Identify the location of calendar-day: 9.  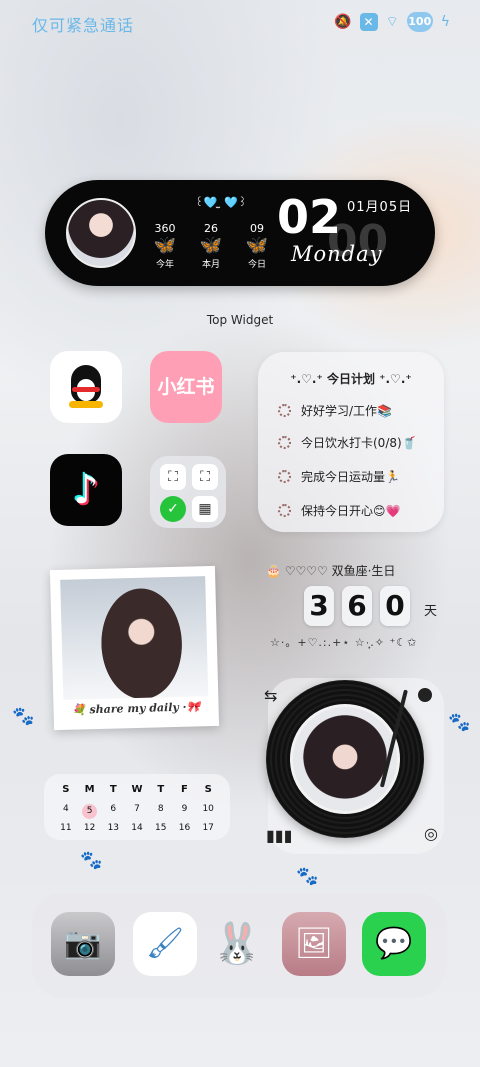
(184, 809).